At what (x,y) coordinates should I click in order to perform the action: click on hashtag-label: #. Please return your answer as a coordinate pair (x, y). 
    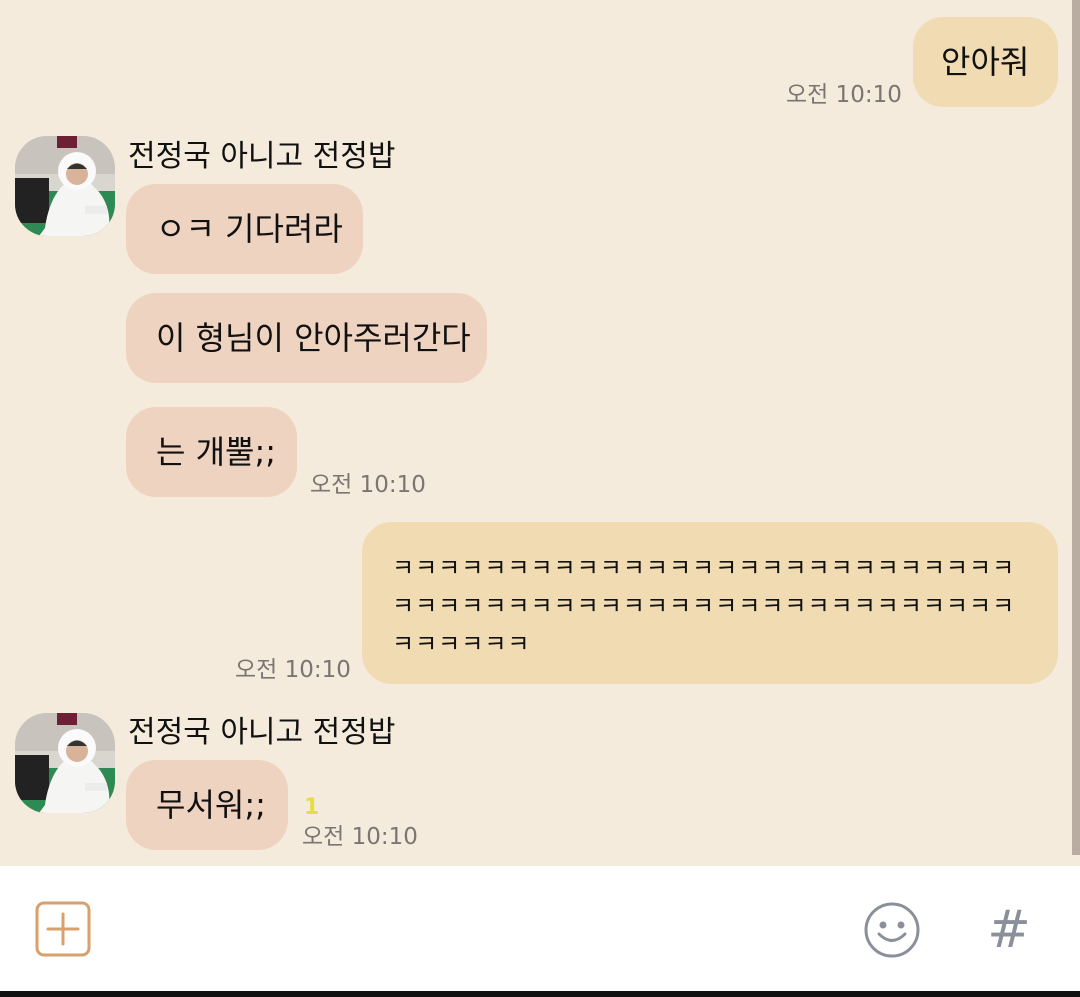
    Looking at the image, I should click on (1009, 930).